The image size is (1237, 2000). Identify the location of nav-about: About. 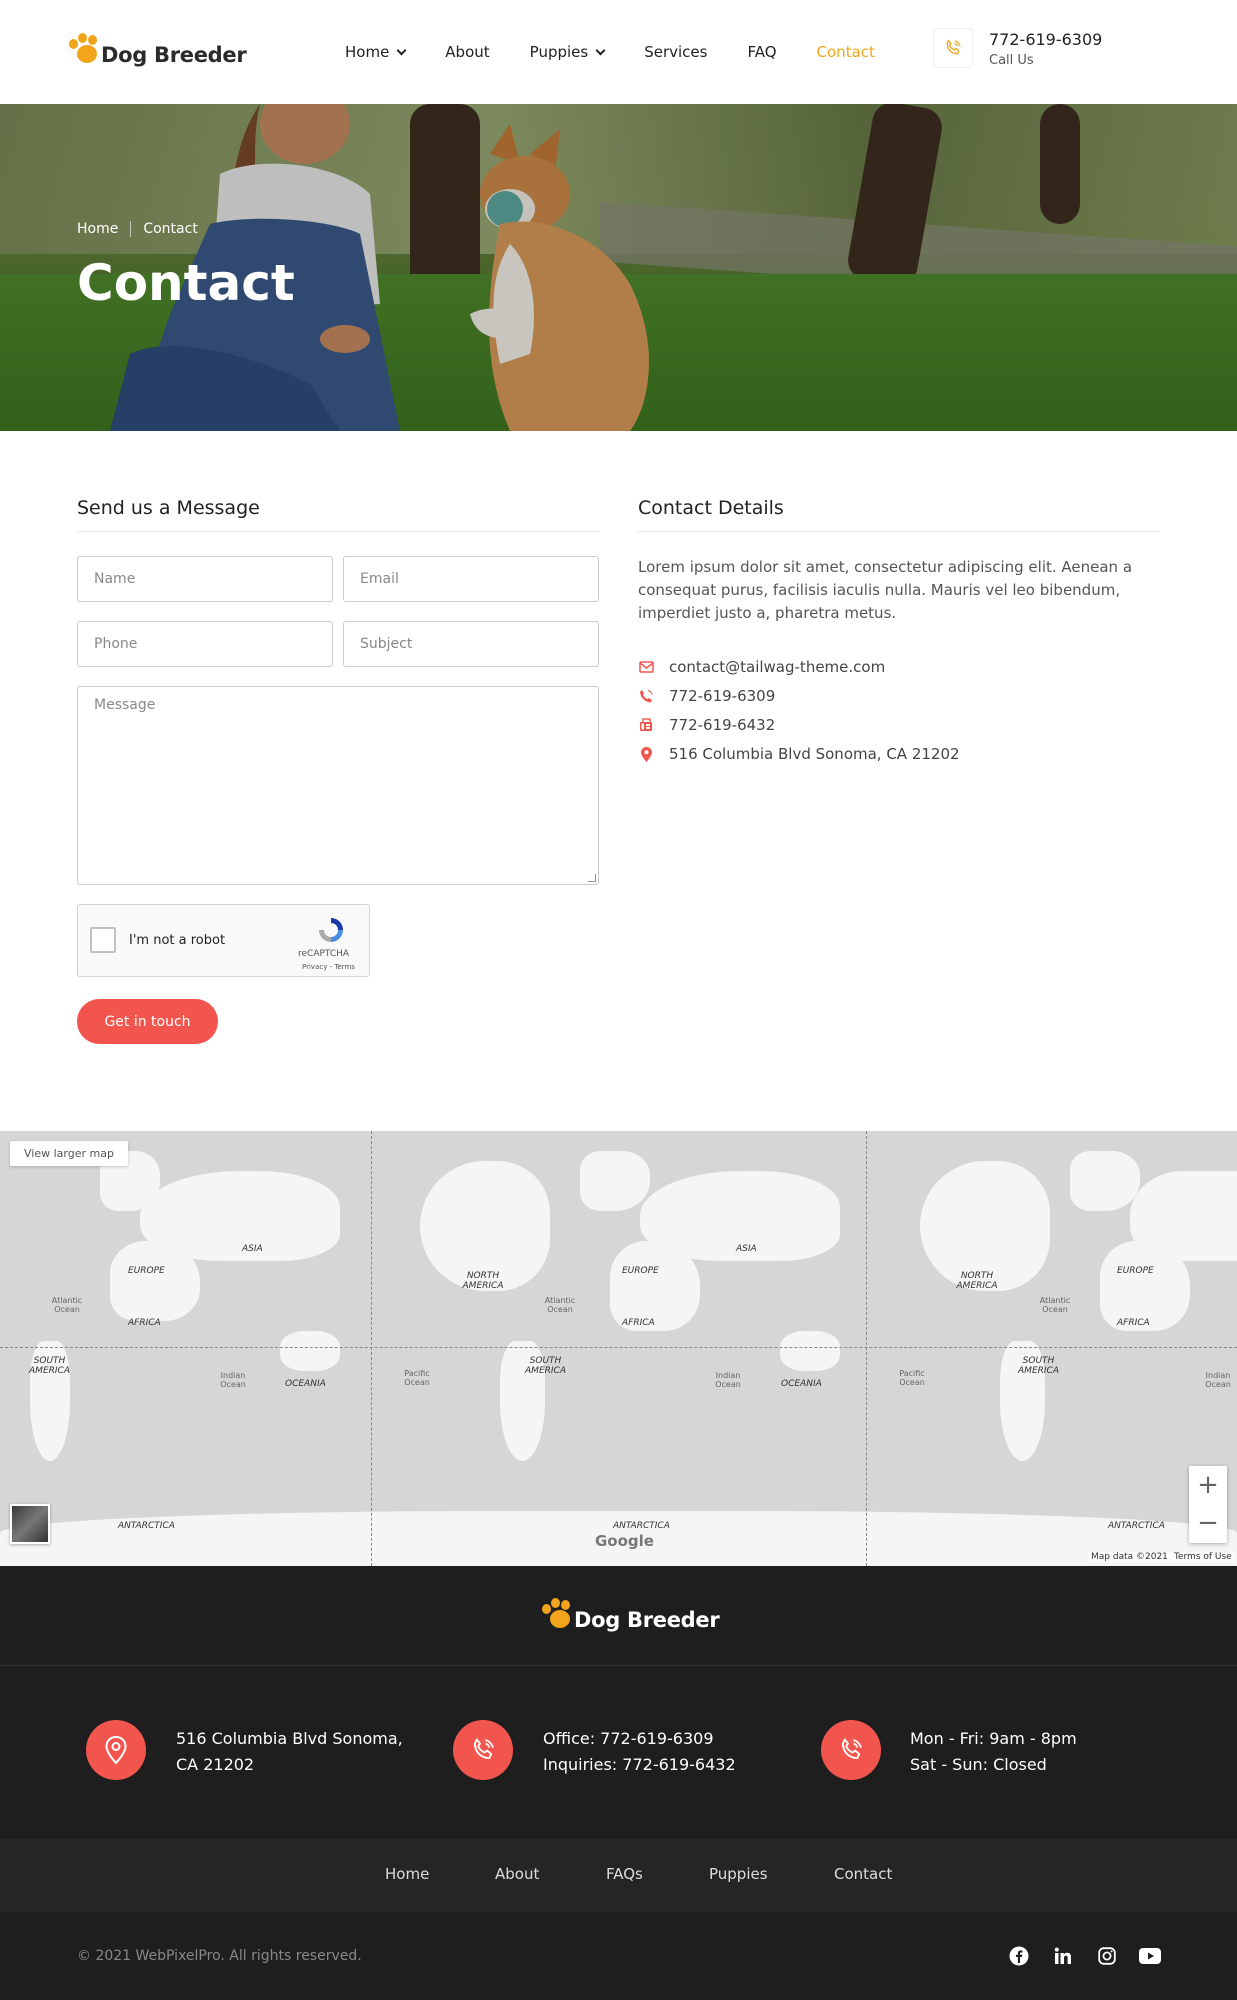
(467, 52).